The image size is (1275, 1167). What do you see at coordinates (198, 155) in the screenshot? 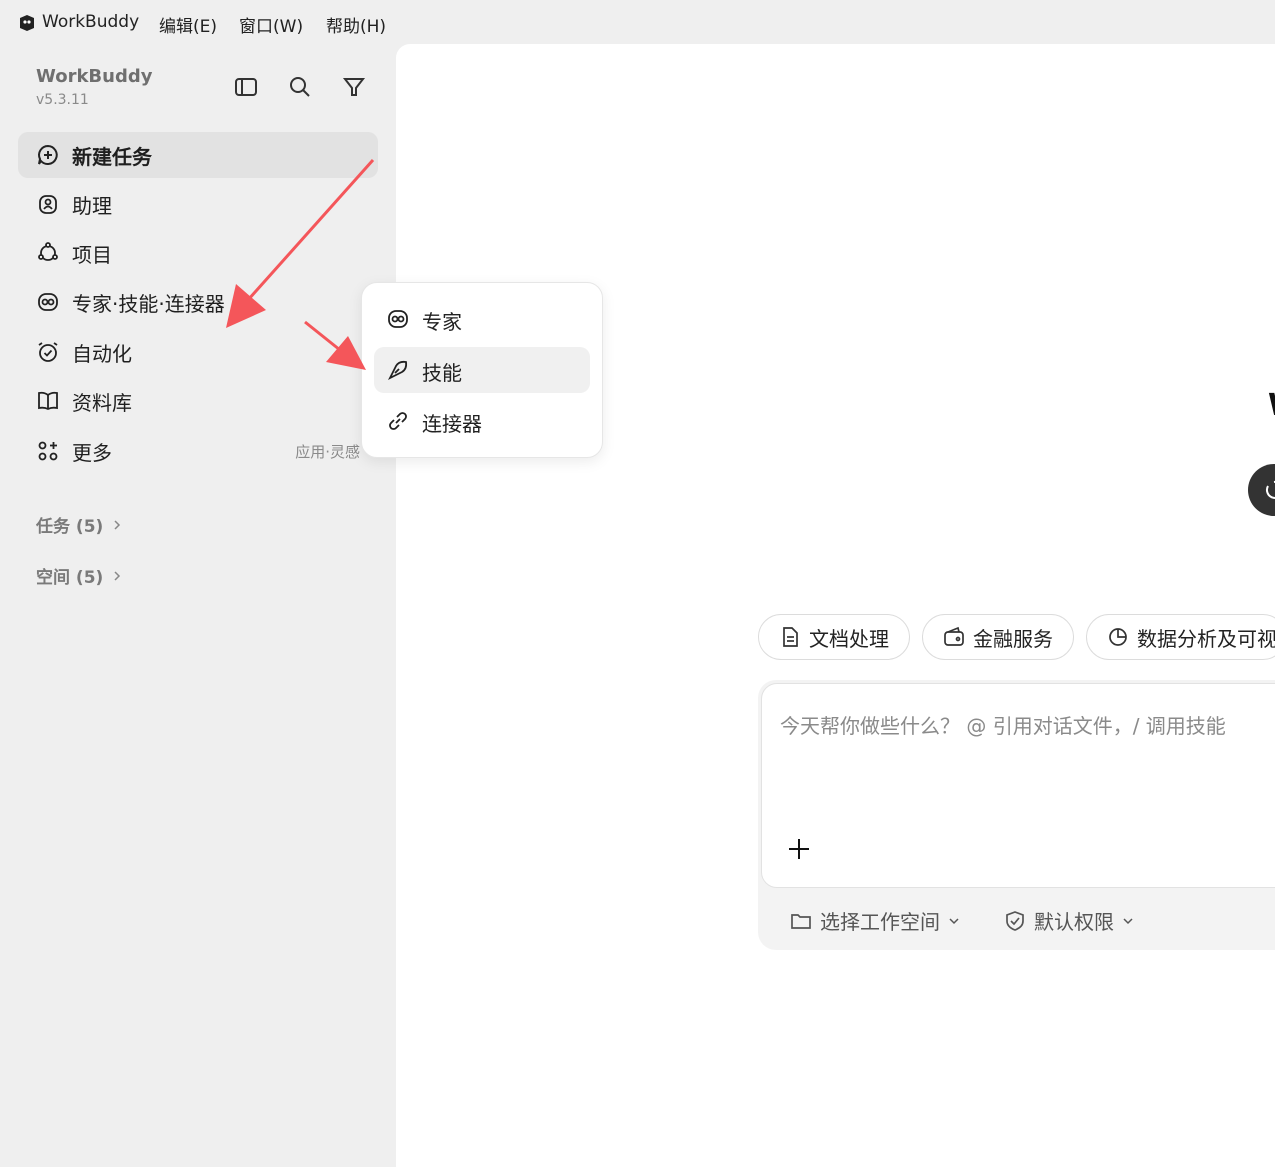
I see `sidebar-item-new-task: 新建任务` at bounding box center [198, 155].